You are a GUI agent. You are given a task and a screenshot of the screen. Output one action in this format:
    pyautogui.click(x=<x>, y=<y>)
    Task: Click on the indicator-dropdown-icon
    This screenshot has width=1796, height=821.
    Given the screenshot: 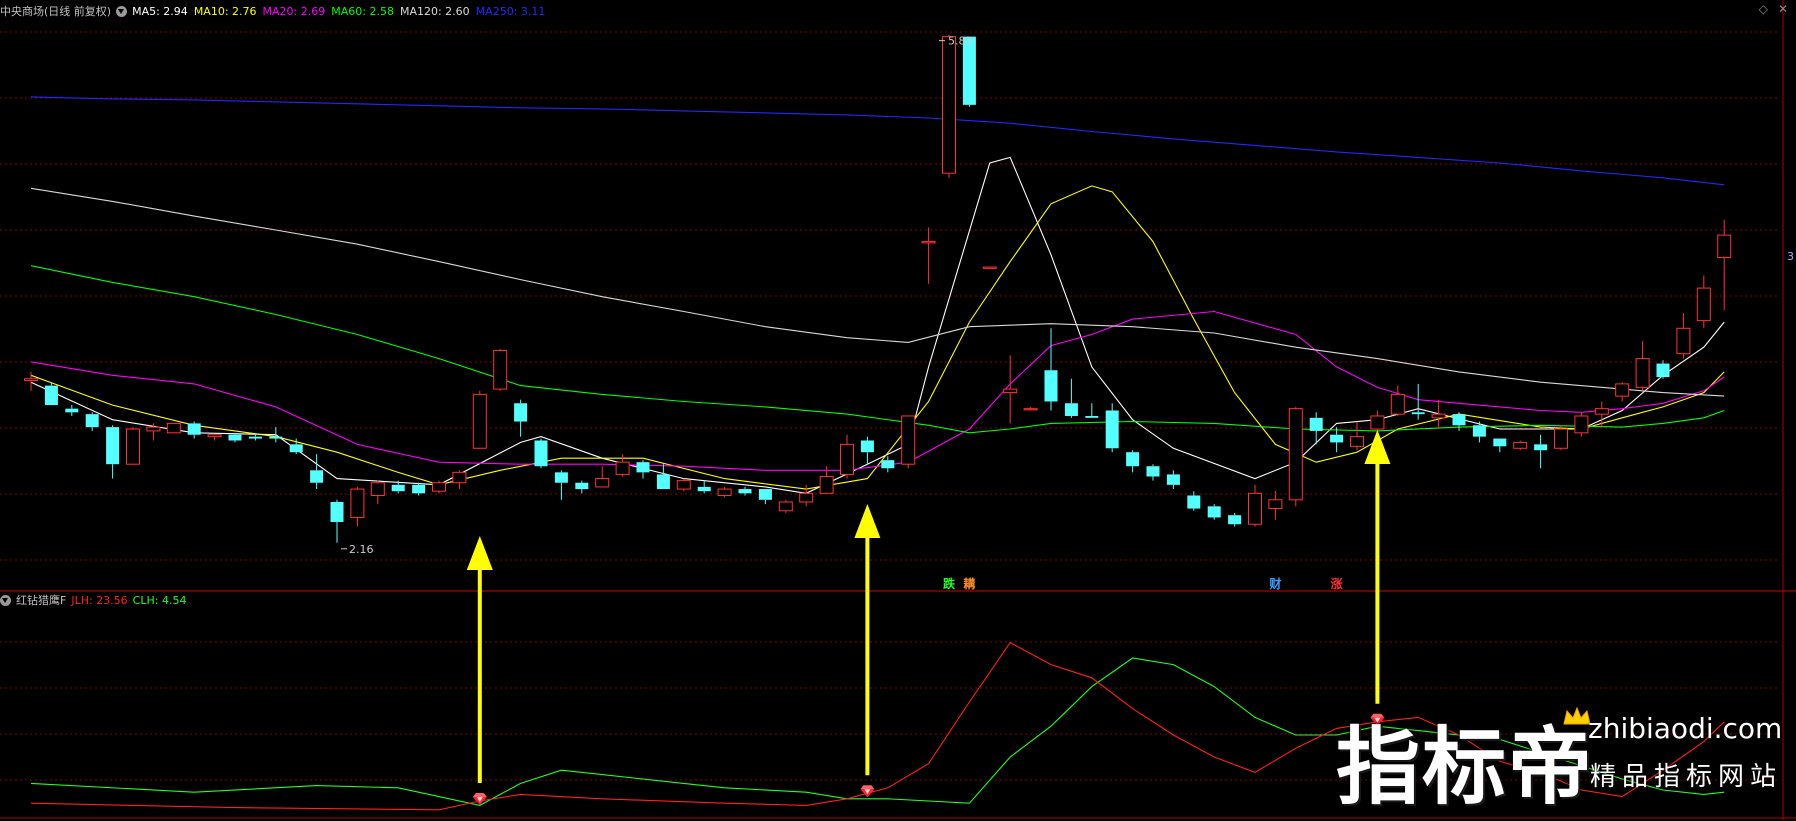 What is the action you would take?
    pyautogui.click(x=5, y=600)
    